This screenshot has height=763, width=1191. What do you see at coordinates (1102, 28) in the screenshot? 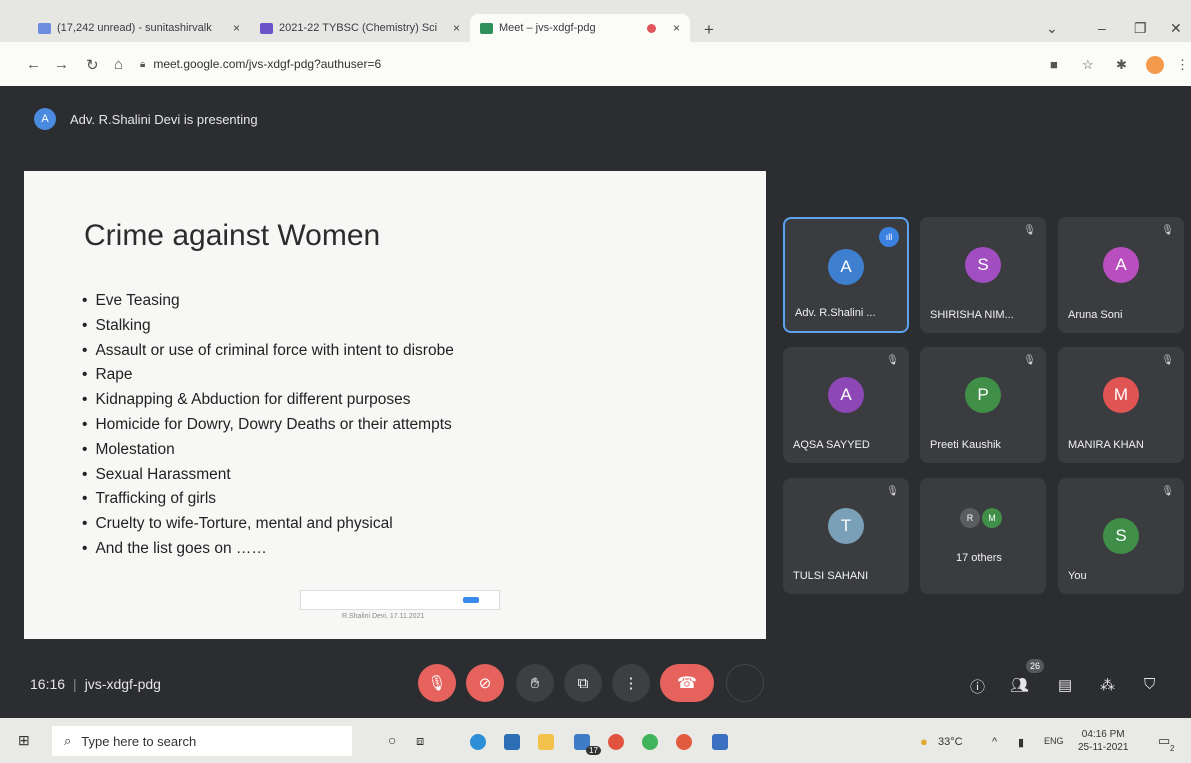
I see `minimize-icon: –` at bounding box center [1102, 28].